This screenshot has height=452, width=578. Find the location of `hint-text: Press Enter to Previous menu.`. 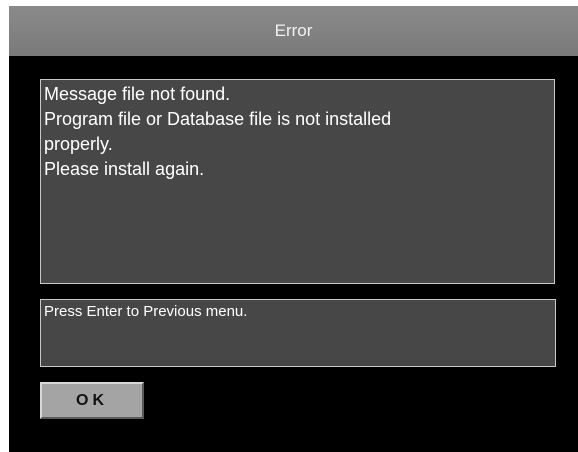

hint-text: Press Enter to Previous menu. is located at coordinates (298, 333).